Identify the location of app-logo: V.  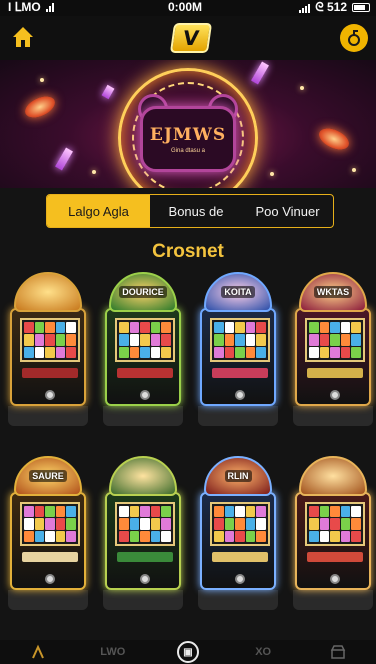
(191, 38).